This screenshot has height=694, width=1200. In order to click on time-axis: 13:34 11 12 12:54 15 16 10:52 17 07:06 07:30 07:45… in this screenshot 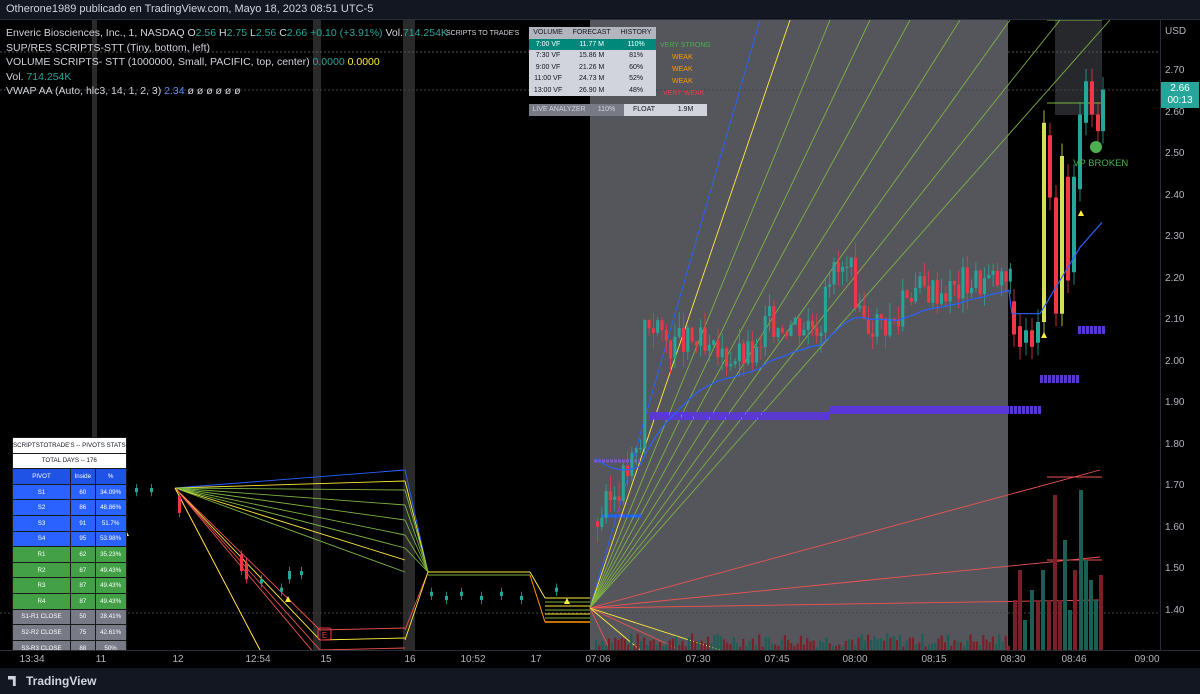, I will do `click(600, 659)`.